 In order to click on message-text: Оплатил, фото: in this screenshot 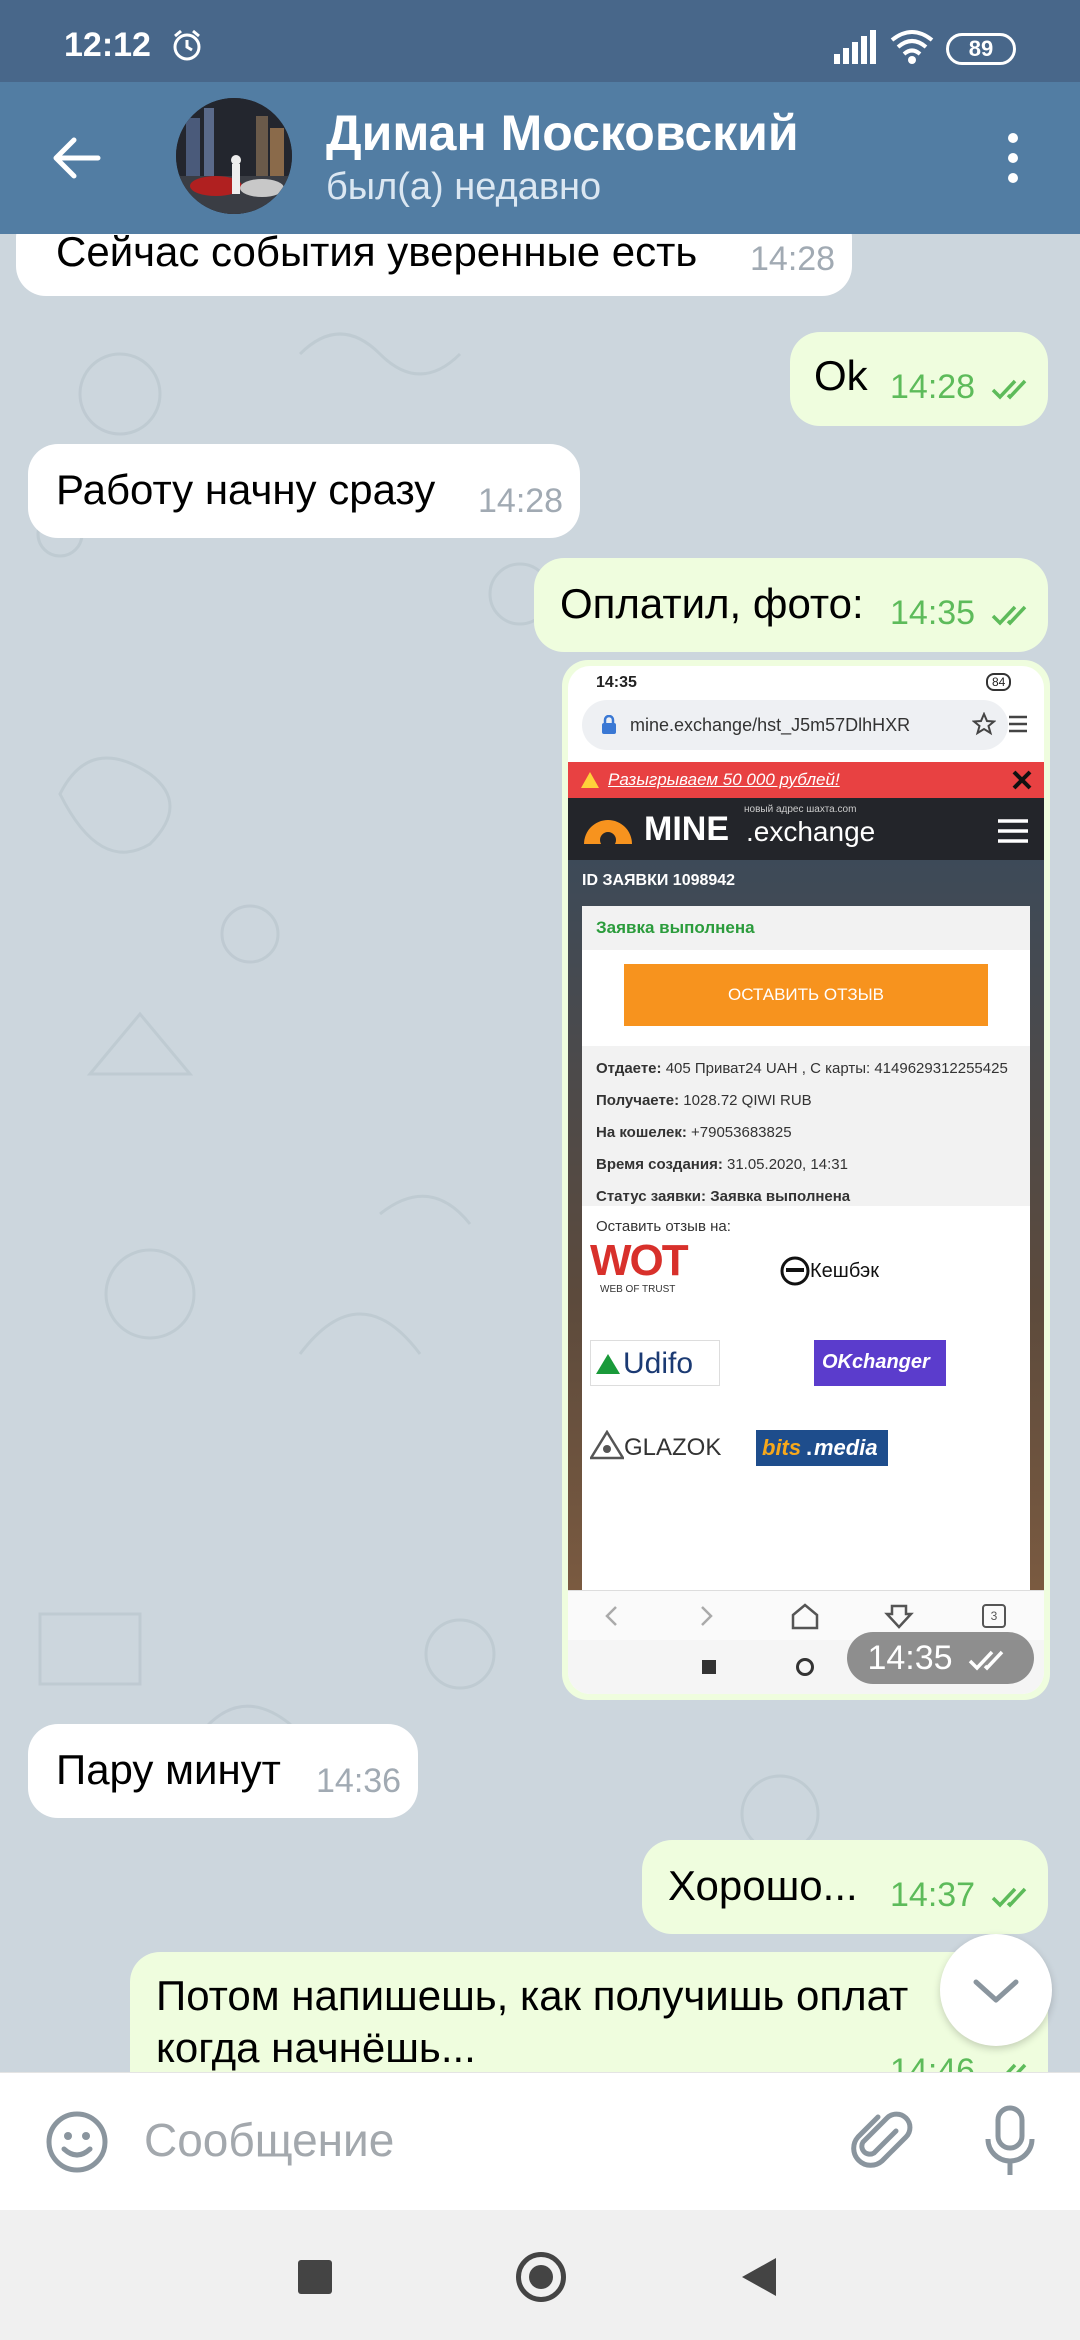, I will do `click(712, 603)`.